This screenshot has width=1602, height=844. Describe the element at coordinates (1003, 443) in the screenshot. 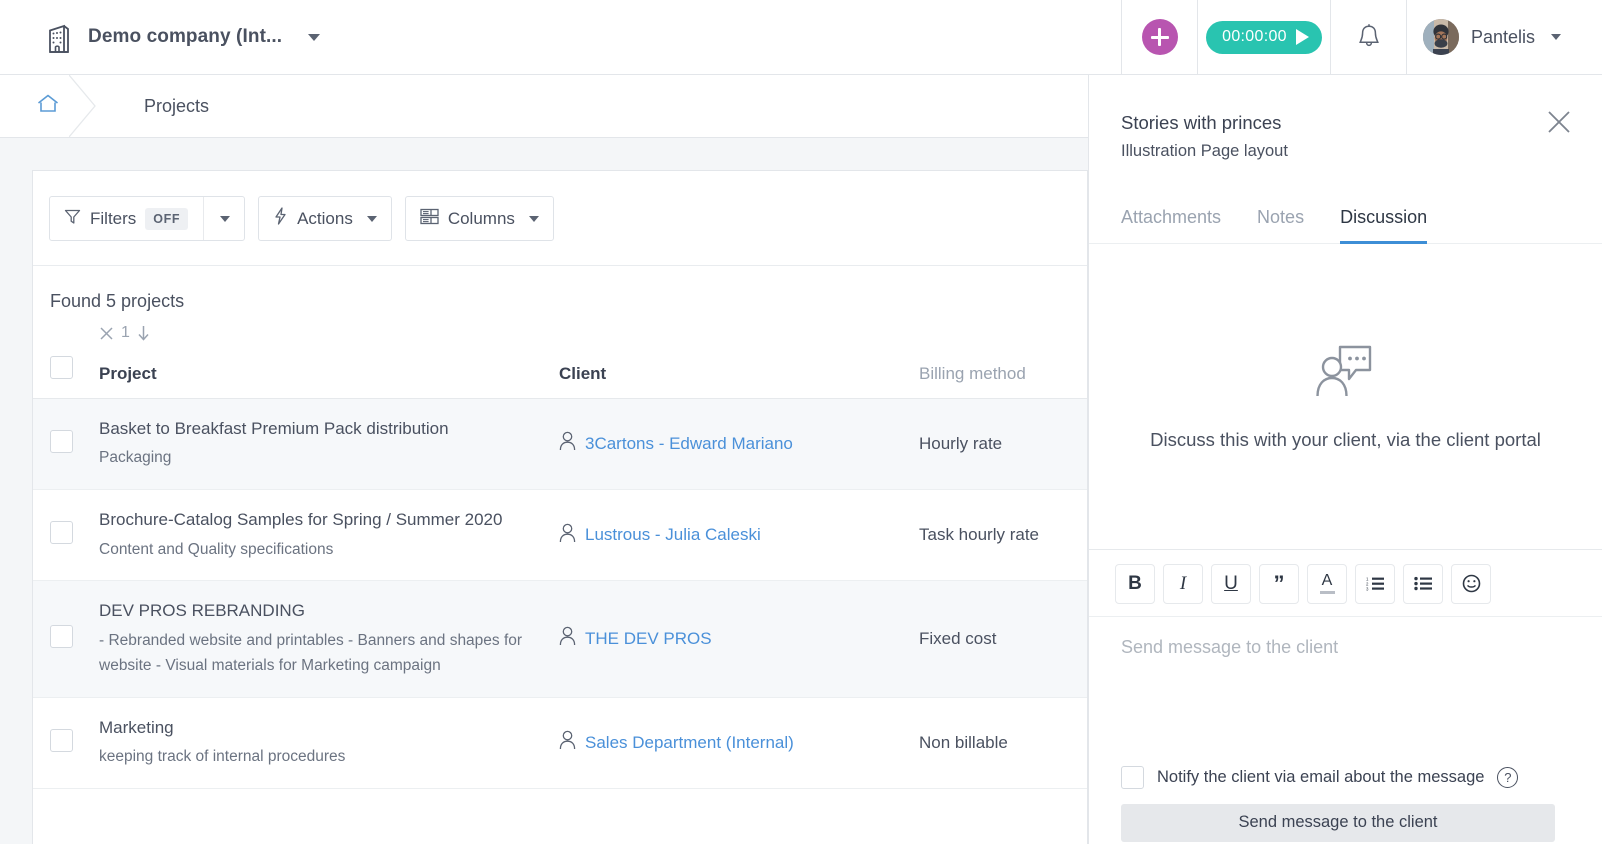

I see `billing-cell: Hourly rate` at that location.